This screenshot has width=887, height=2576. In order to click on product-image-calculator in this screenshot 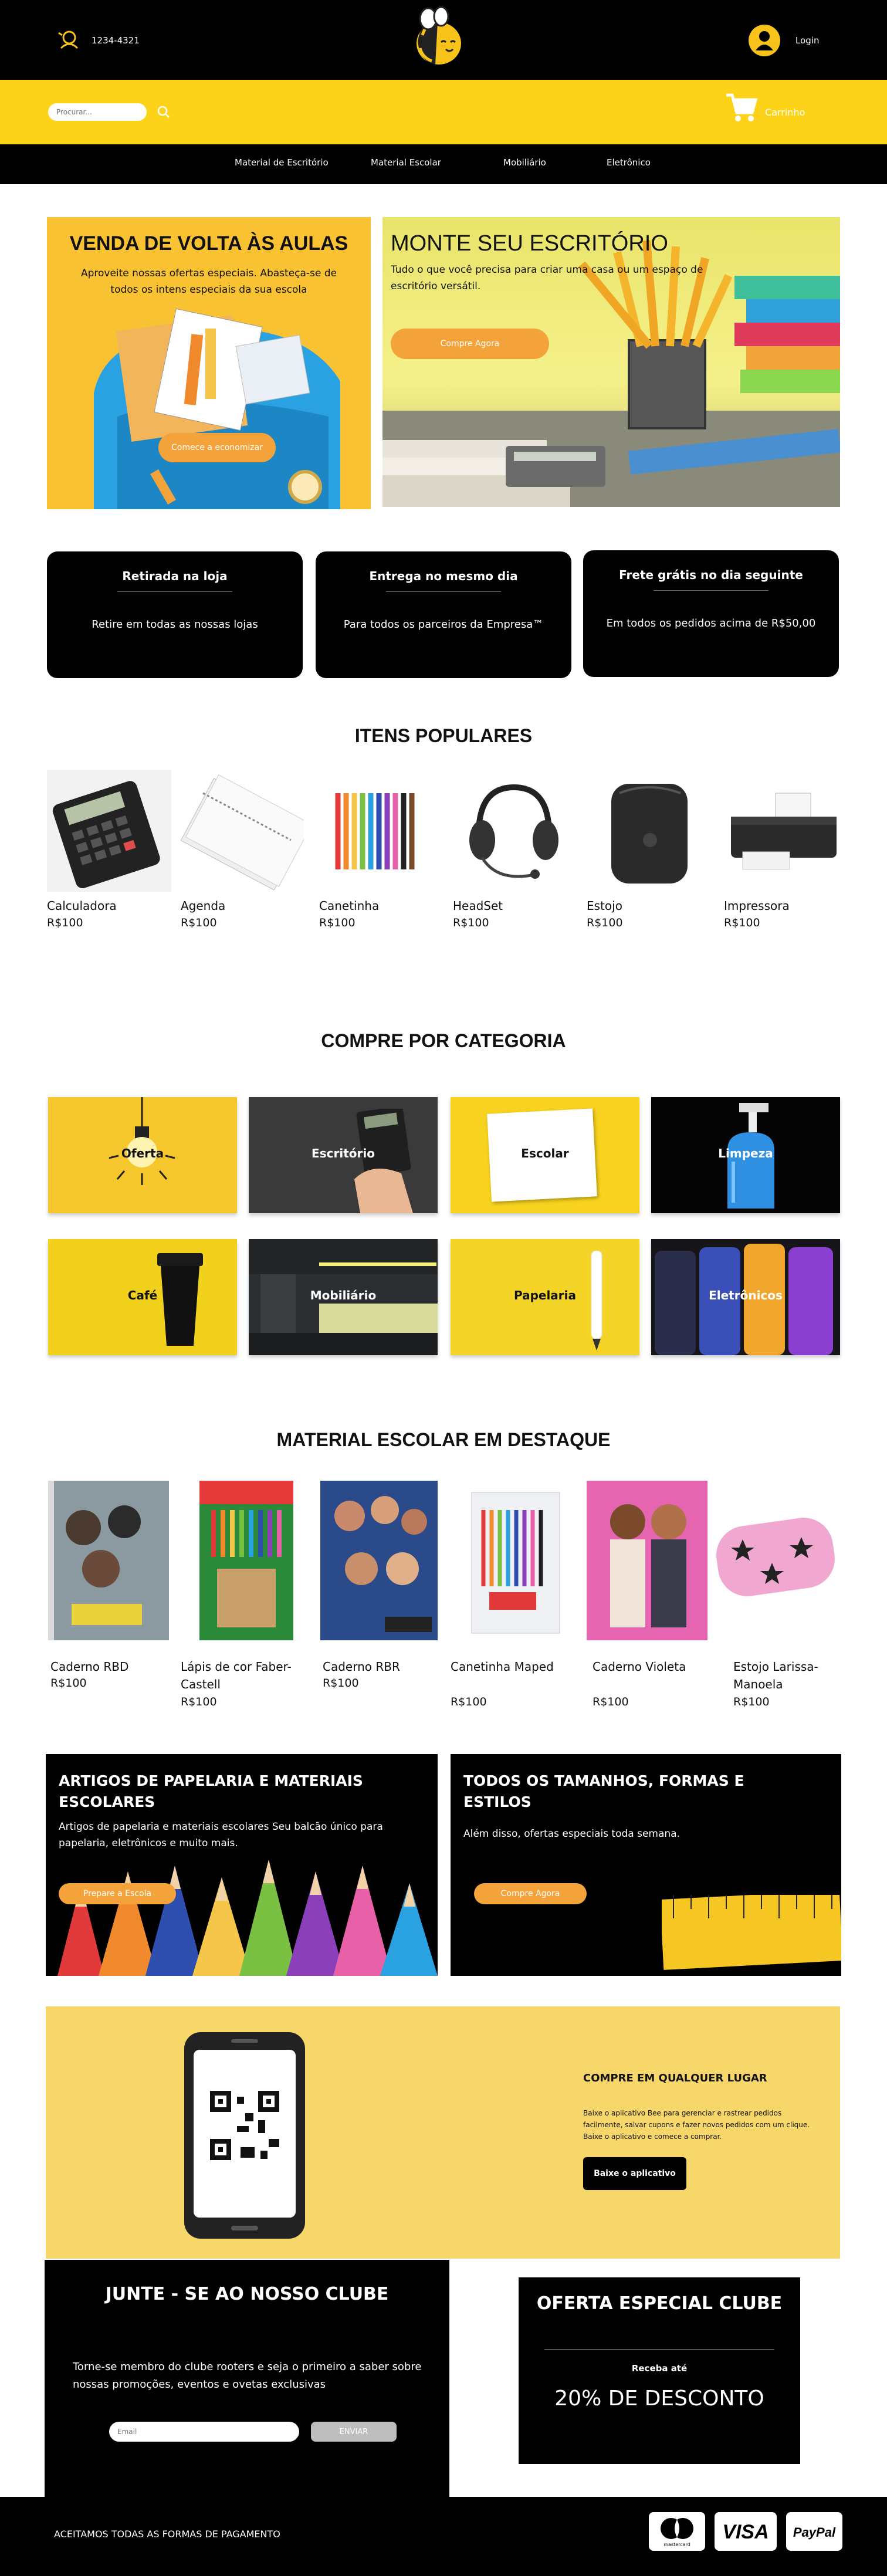, I will do `click(109, 831)`.